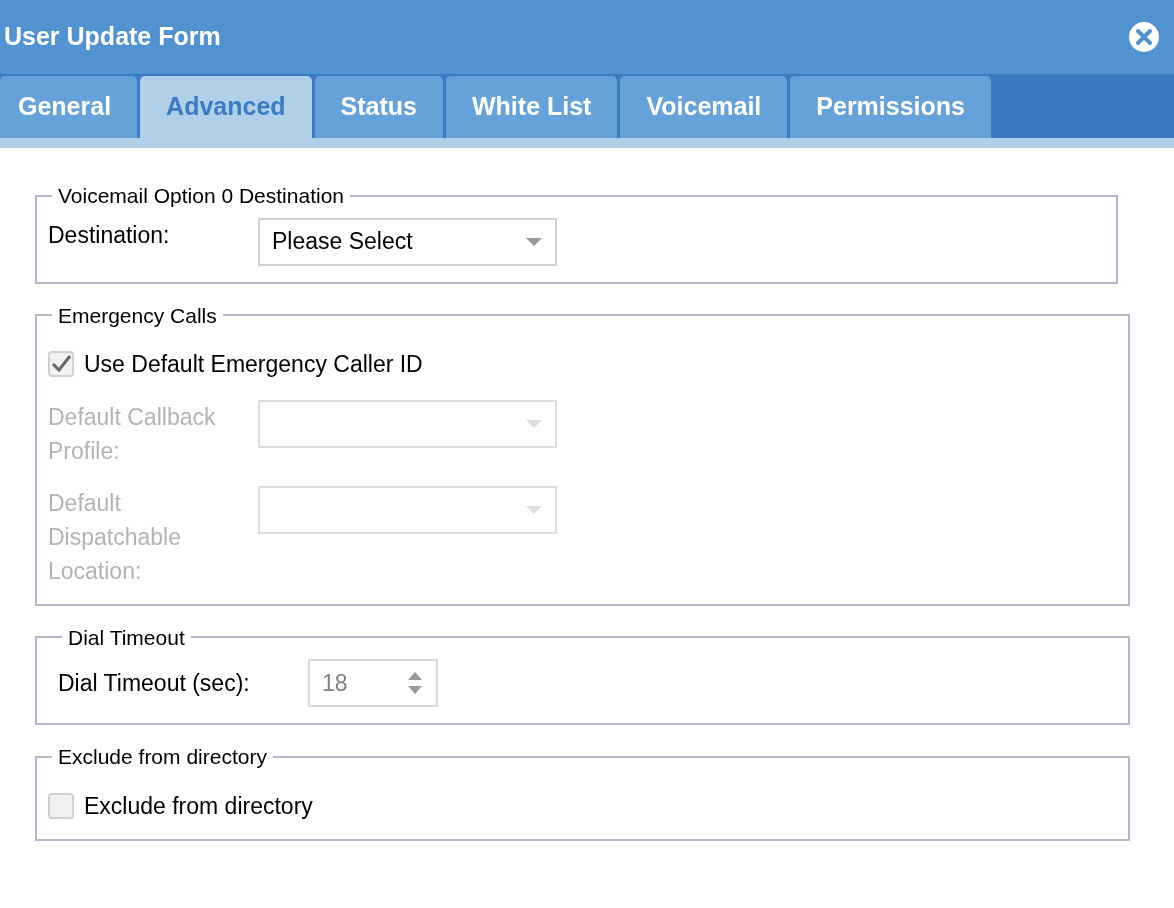 This screenshot has width=1174, height=908. What do you see at coordinates (415, 683) in the screenshot?
I see `spinner-icon` at bounding box center [415, 683].